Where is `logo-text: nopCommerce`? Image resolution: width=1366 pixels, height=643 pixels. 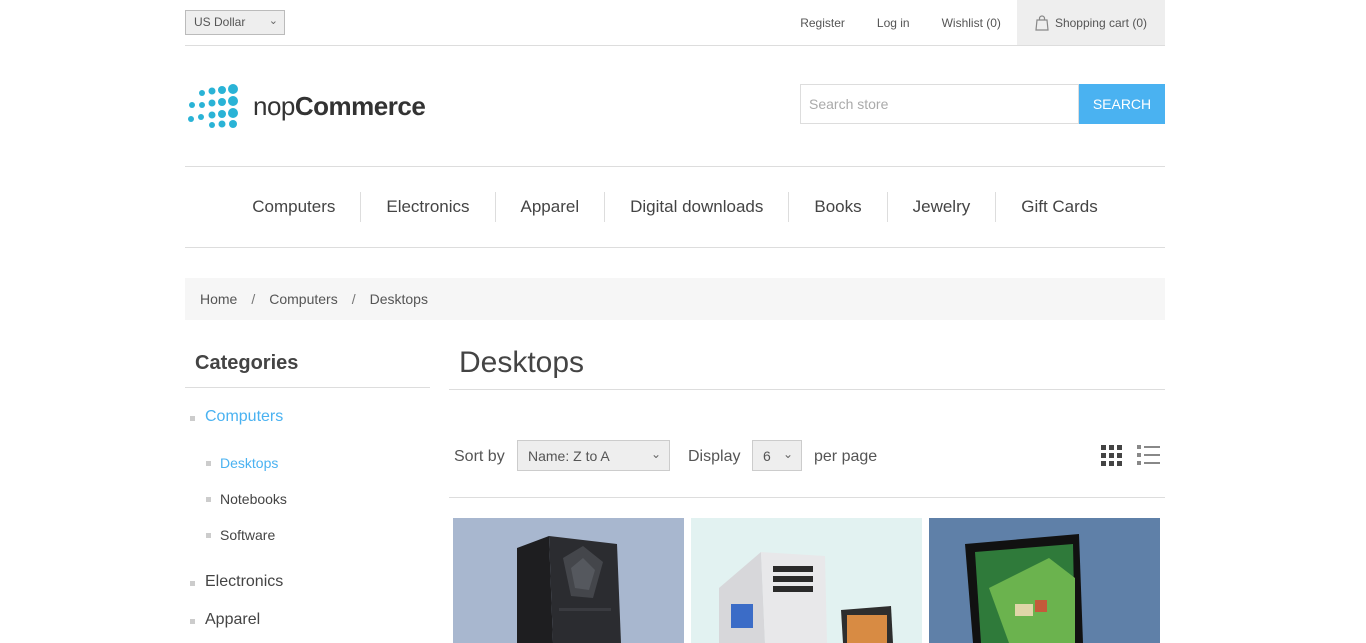 logo-text: nopCommerce is located at coordinates (339, 106).